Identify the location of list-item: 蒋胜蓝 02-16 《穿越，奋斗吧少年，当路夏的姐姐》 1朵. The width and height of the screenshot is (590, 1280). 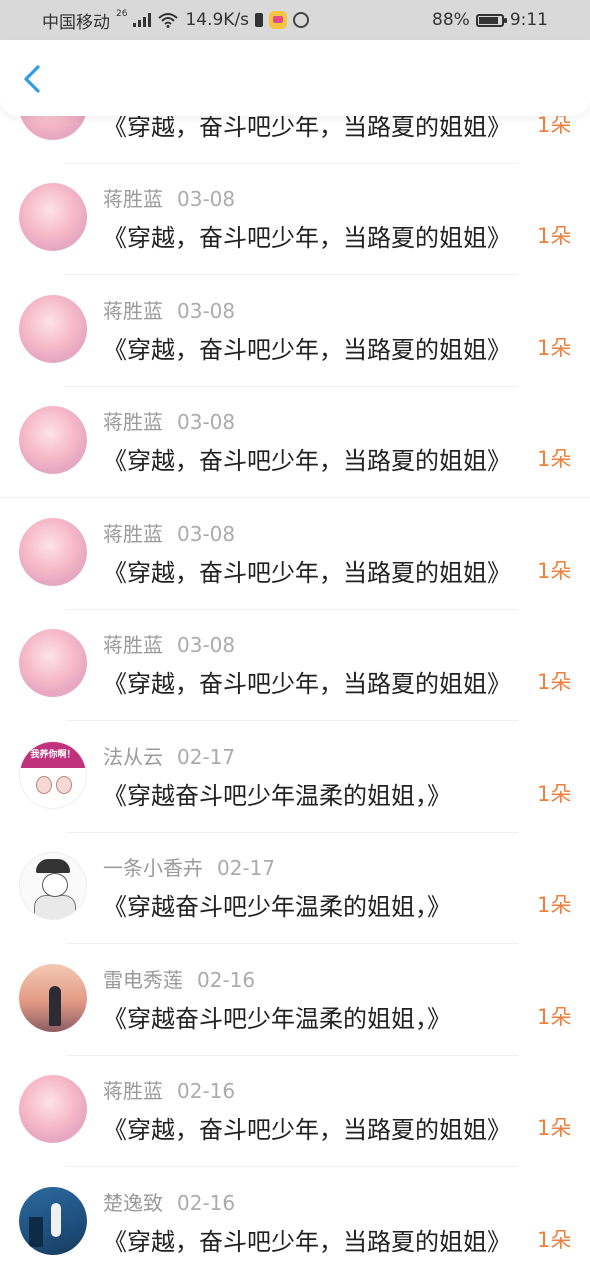
(295, 1111).